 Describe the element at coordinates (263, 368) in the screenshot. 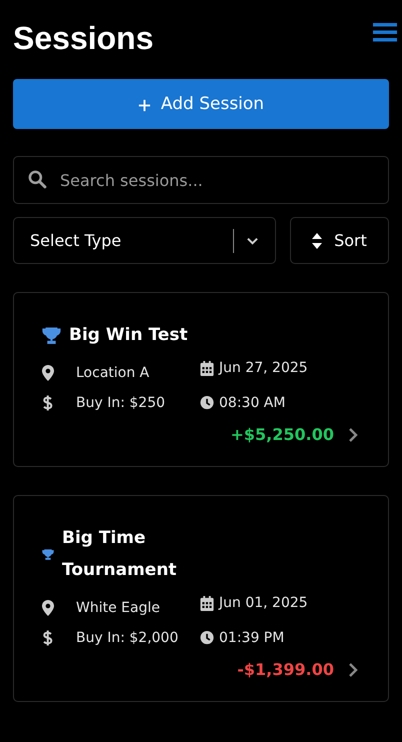

I see `session-date: Jun 27, 2025` at that location.